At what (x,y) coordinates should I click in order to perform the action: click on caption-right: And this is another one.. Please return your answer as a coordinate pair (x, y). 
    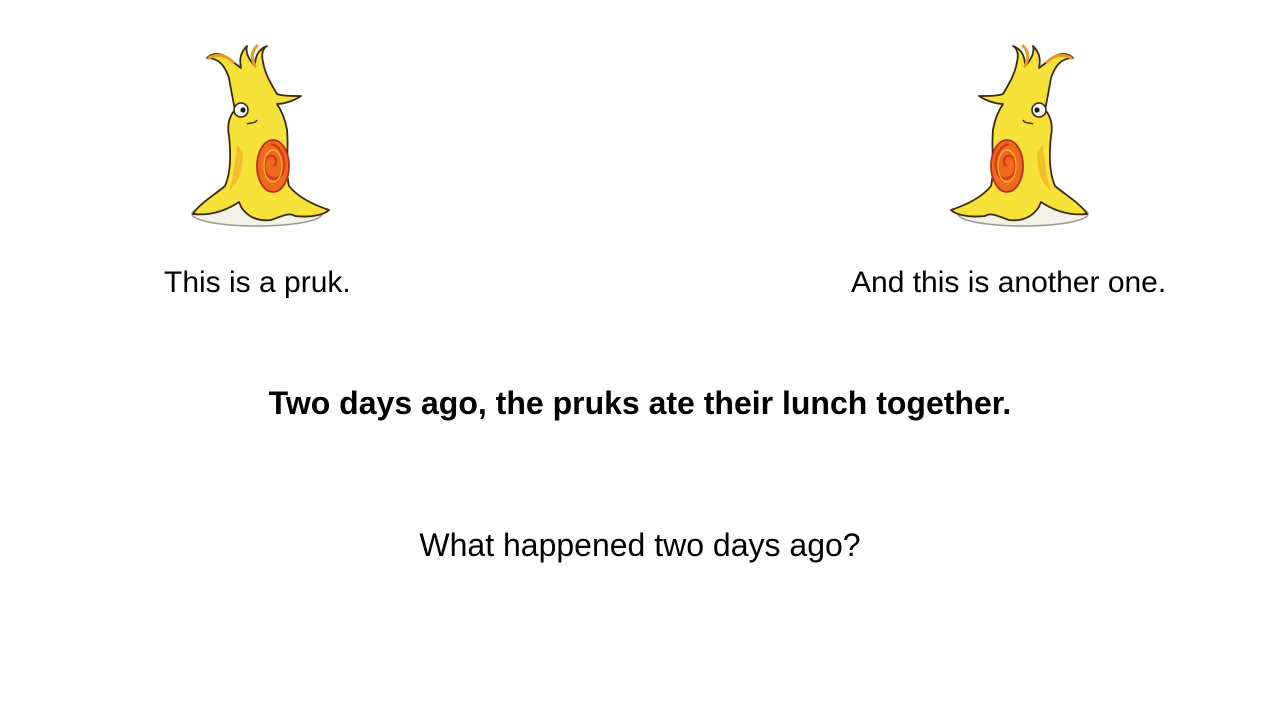
    Looking at the image, I should click on (1009, 282).